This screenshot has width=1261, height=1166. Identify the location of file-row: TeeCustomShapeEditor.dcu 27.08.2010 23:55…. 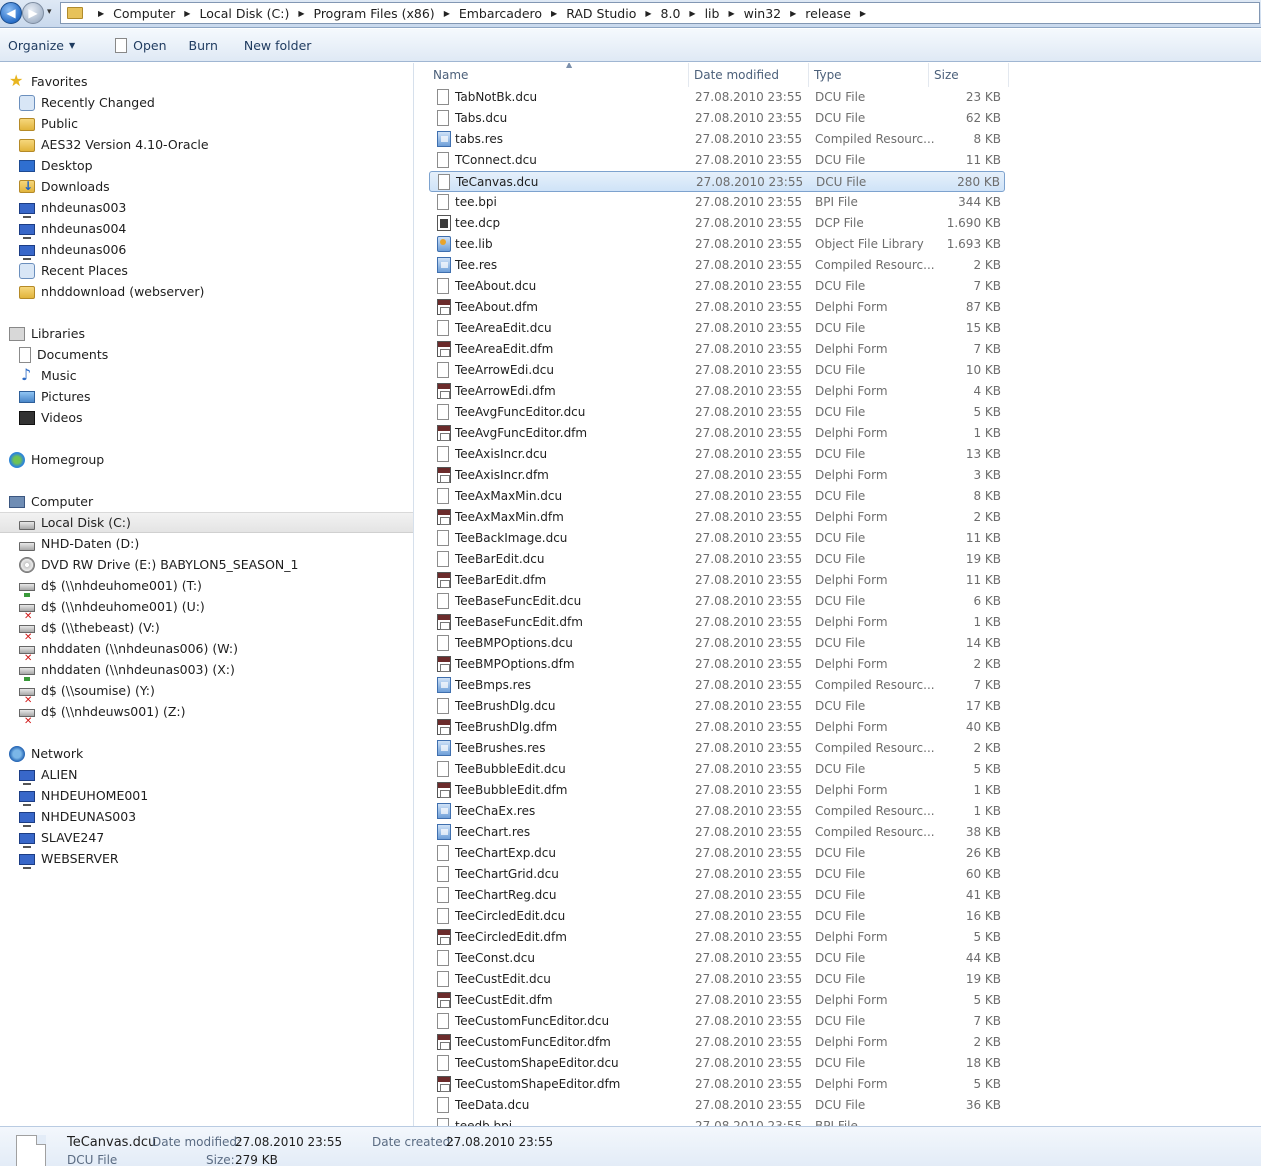
(717, 1063).